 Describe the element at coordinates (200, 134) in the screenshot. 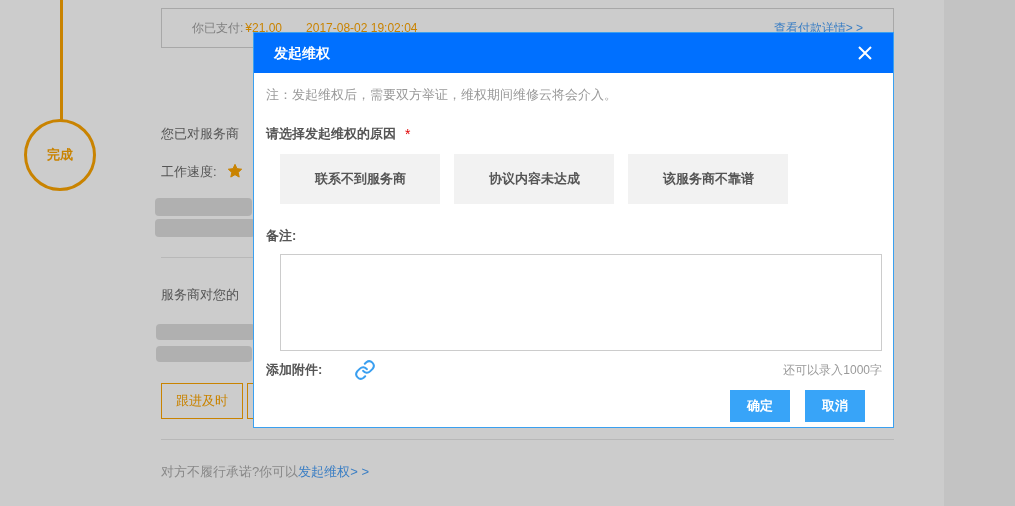

I see `rating-intro: 您已对服务商` at that location.